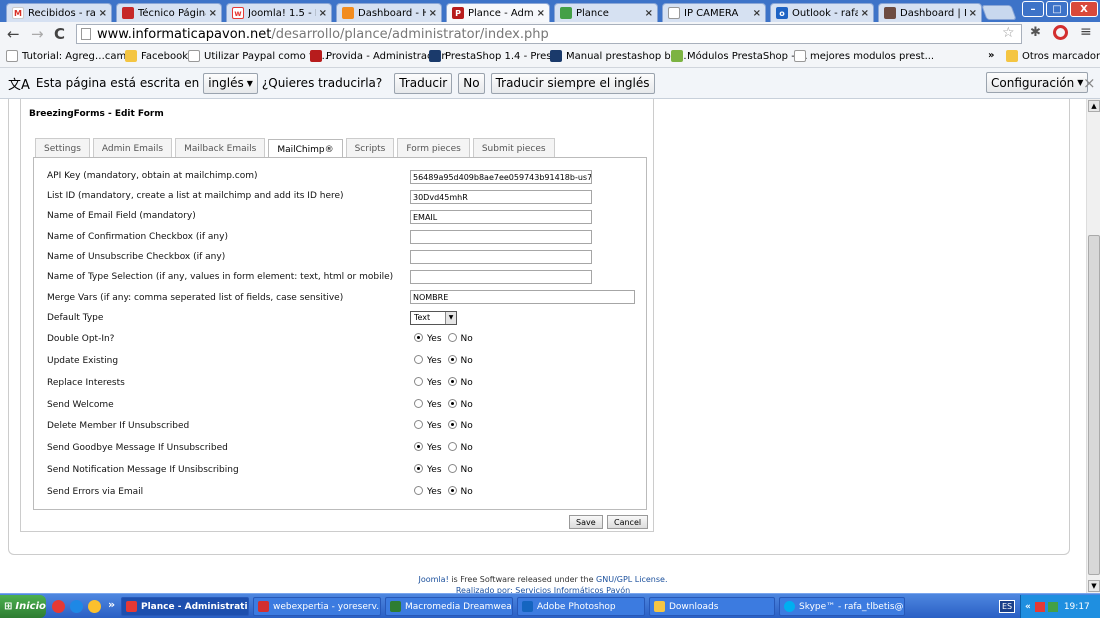 The image size is (1100, 618). I want to click on scroll-down-icon: ▼, so click(1094, 586).